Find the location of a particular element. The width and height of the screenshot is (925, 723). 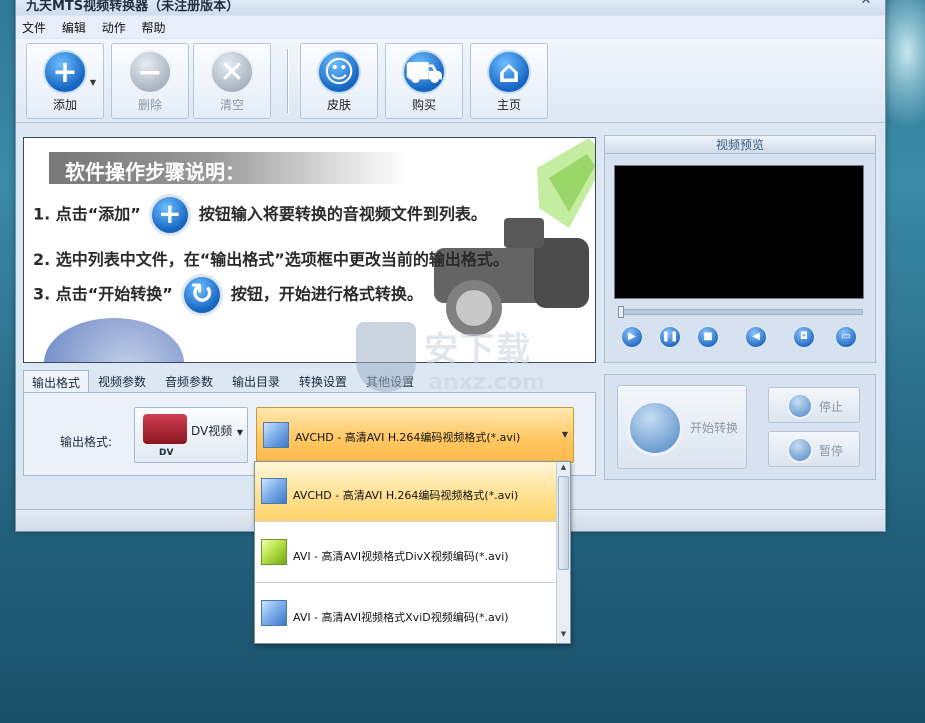

tab-output-format: 输出格式 is located at coordinates (56, 381).